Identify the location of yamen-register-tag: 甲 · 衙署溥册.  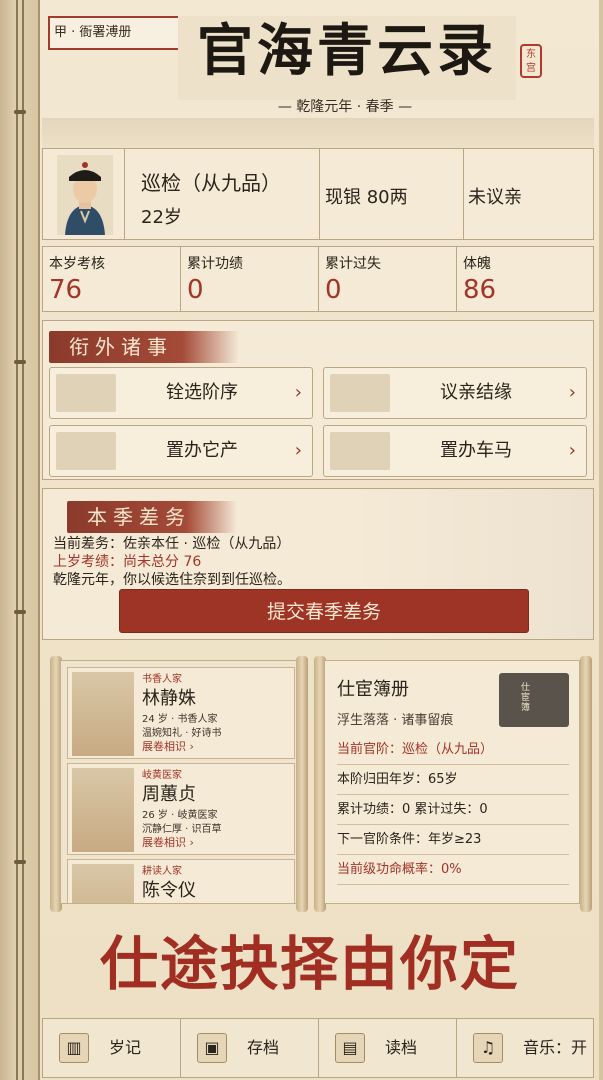
(114, 33).